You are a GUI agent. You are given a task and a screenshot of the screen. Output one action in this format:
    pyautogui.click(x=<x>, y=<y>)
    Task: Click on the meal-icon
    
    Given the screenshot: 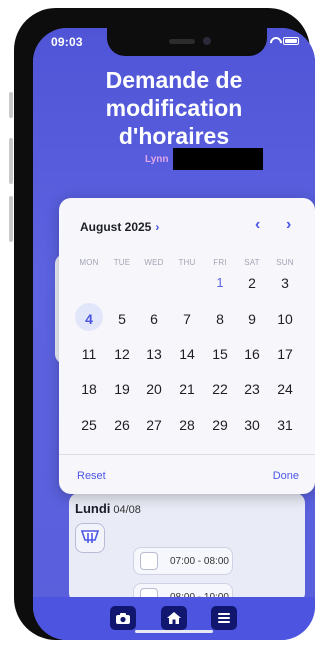 What is the action you would take?
    pyautogui.click(x=90, y=538)
    